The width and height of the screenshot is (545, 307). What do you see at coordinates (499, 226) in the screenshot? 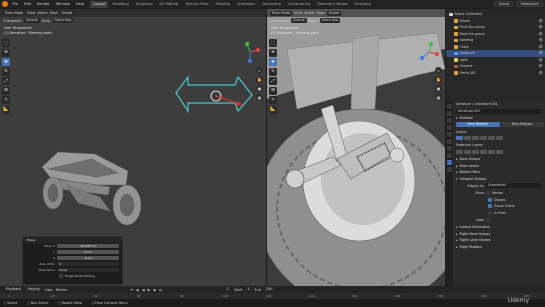
I see `inverse-kinematics-section: ▸ Inverse Kinematics` at bounding box center [499, 226].